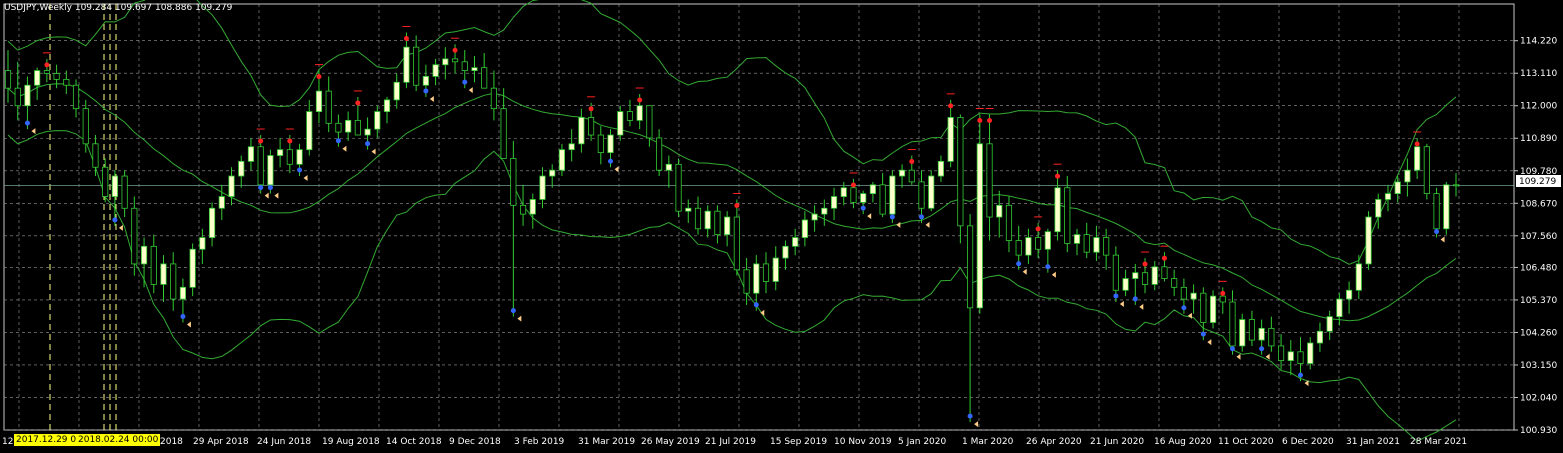  I want to click on time-tick-label: 26 Apr 2020, so click(1054, 442).